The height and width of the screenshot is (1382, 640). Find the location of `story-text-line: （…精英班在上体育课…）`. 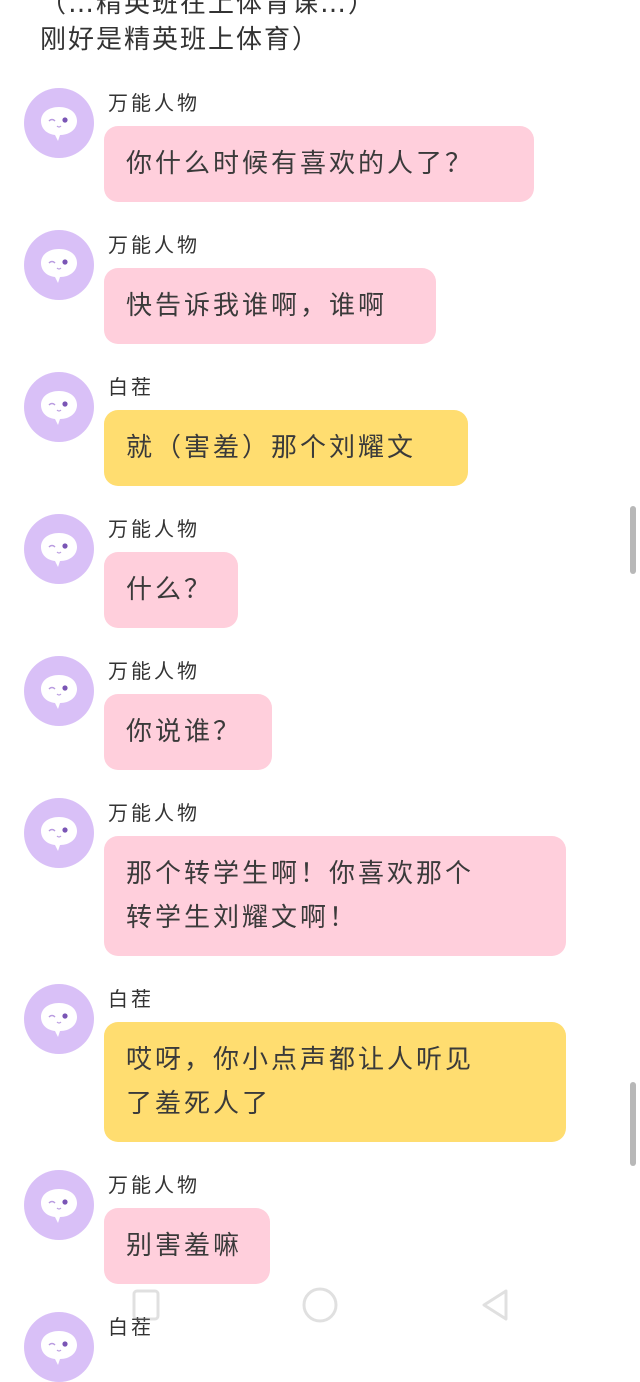

story-text-line: （…精英班在上体育课…） is located at coordinates (208, 9).